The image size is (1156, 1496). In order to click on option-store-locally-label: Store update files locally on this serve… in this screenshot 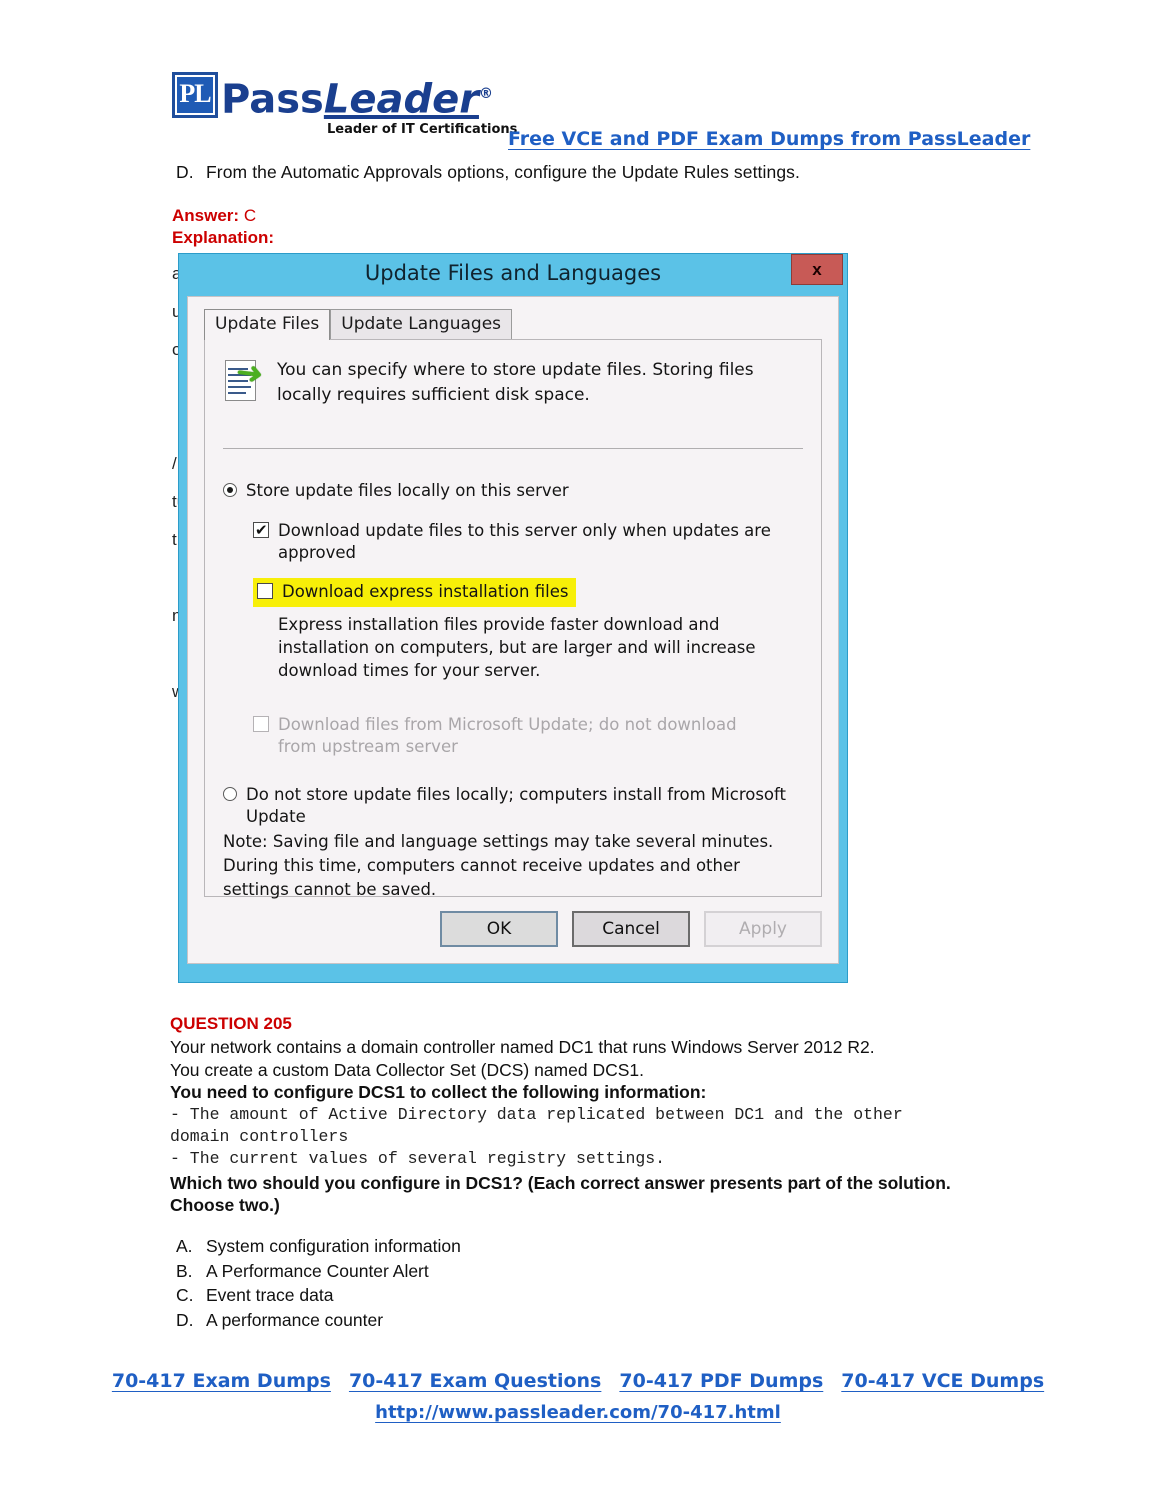, I will do `click(407, 490)`.